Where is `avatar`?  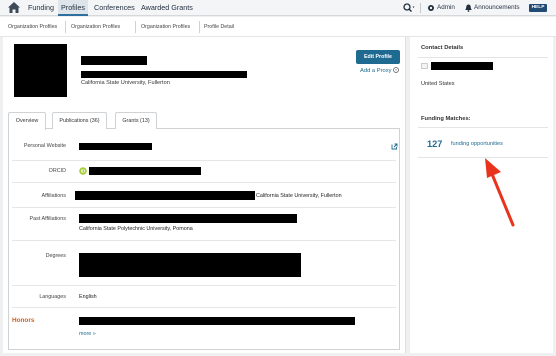
avatar is located at coordinates (40, 70).